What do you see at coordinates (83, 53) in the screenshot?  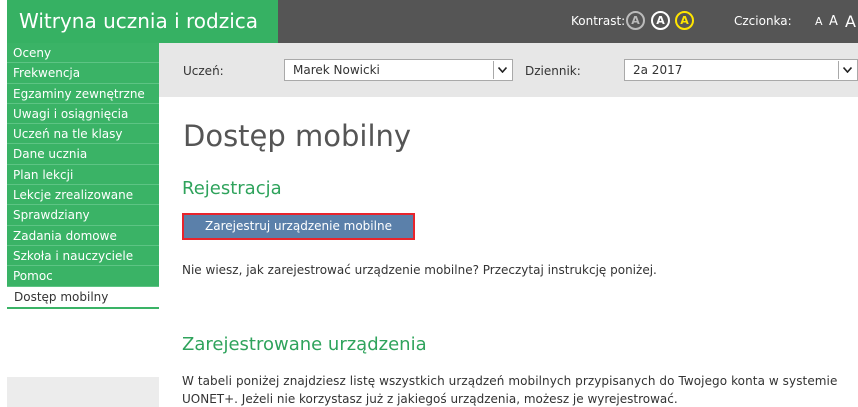 I see `sidebar-item-oceny: Oceny` at bounding box center [83, 53].